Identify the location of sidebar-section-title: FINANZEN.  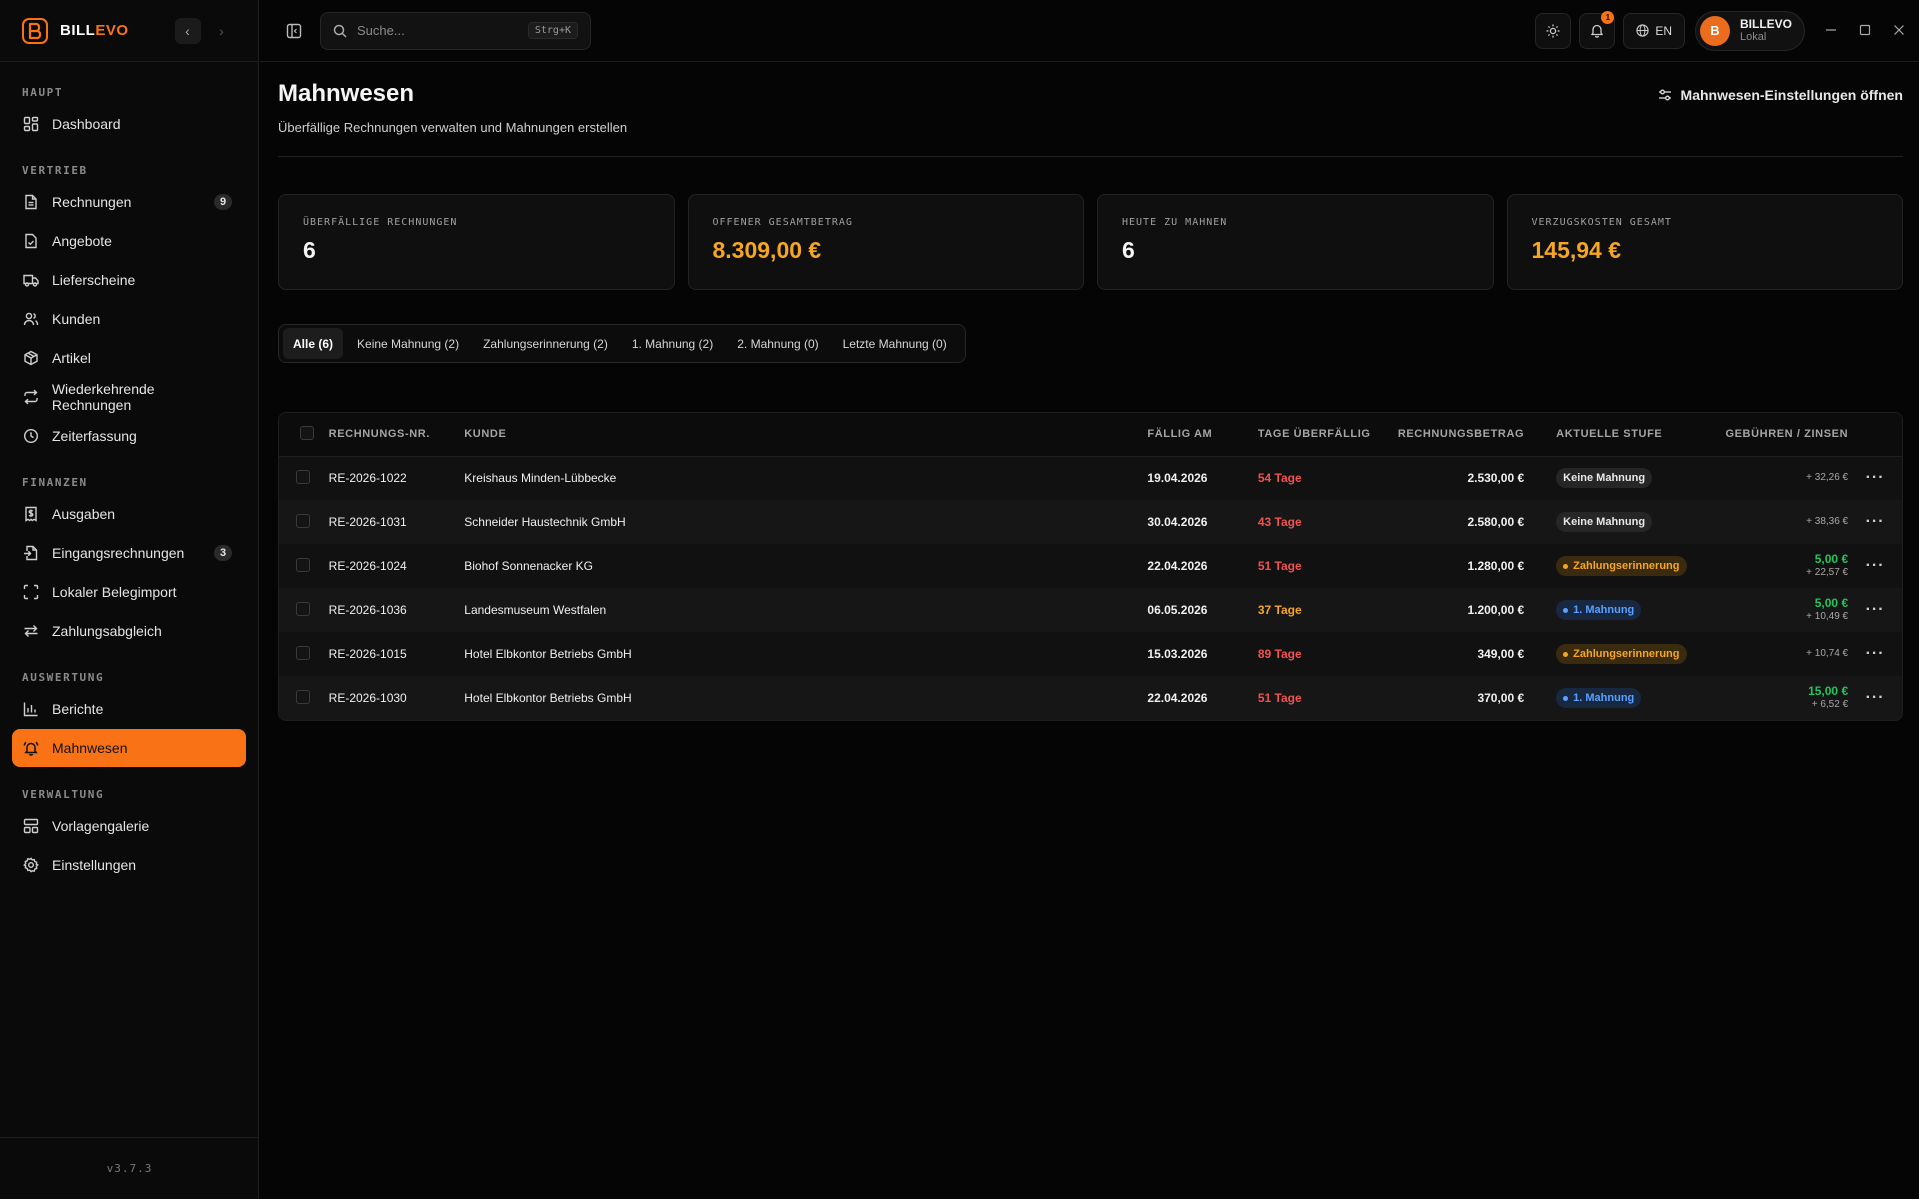
(55, 482).